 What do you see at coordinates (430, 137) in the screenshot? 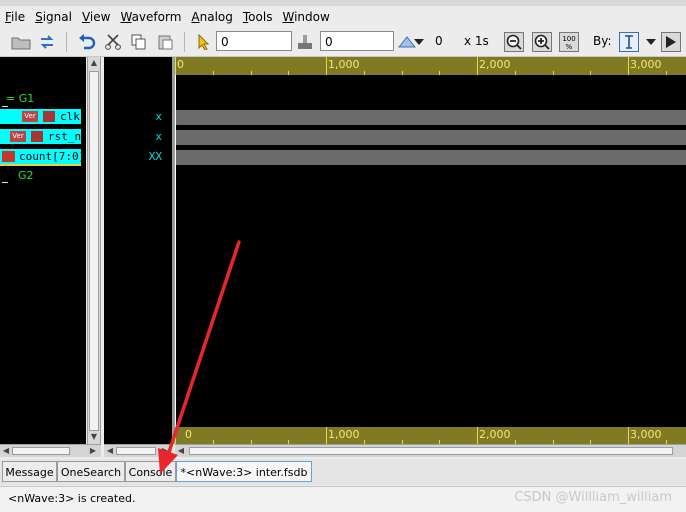
I see `waveform-rst-n` at bounding box center [430, 137].